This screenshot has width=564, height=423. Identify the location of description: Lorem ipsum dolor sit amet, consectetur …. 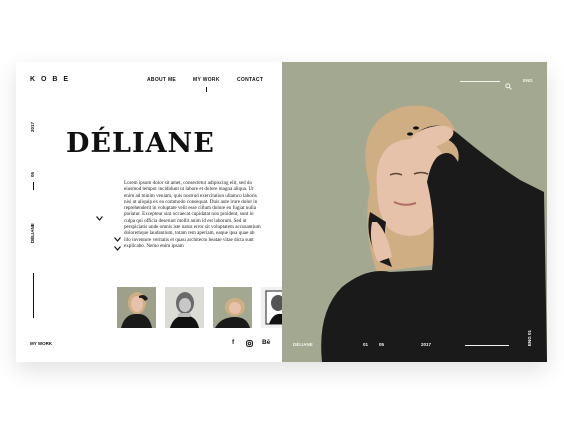
(192, 214).